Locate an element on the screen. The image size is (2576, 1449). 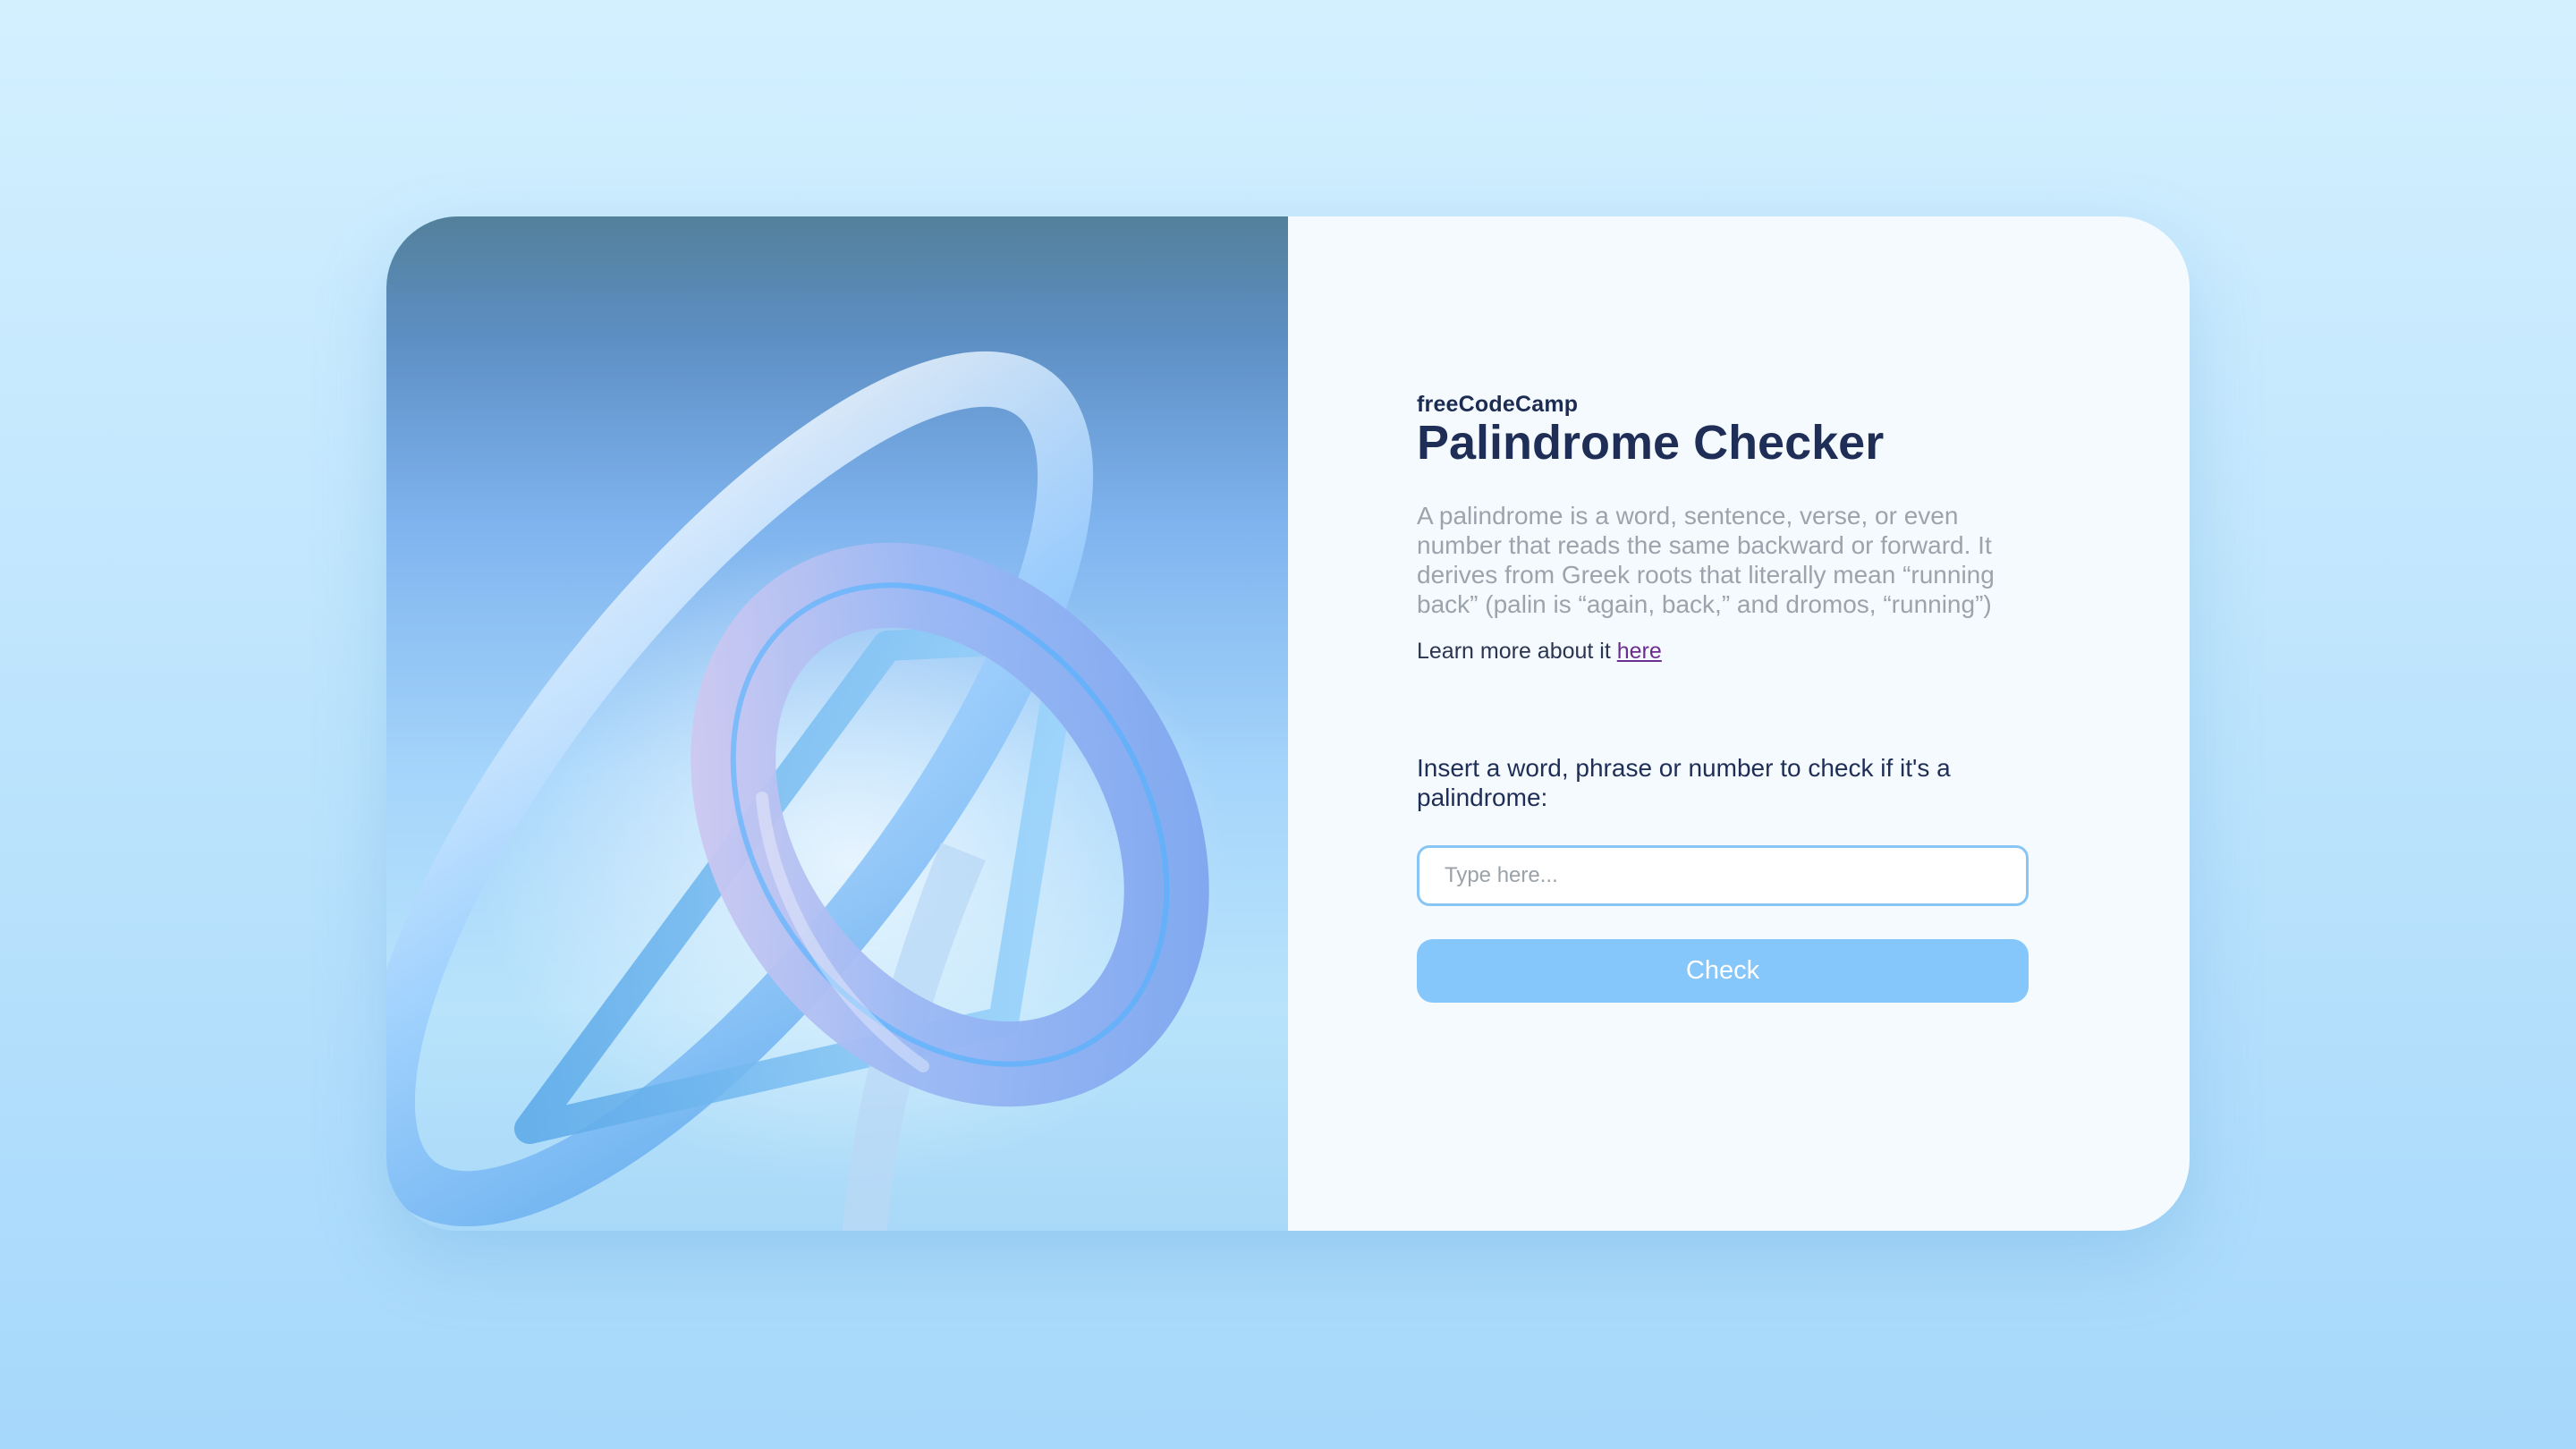
learn-more-prefix: Learn more about it is located at coordinates (1517, 651).